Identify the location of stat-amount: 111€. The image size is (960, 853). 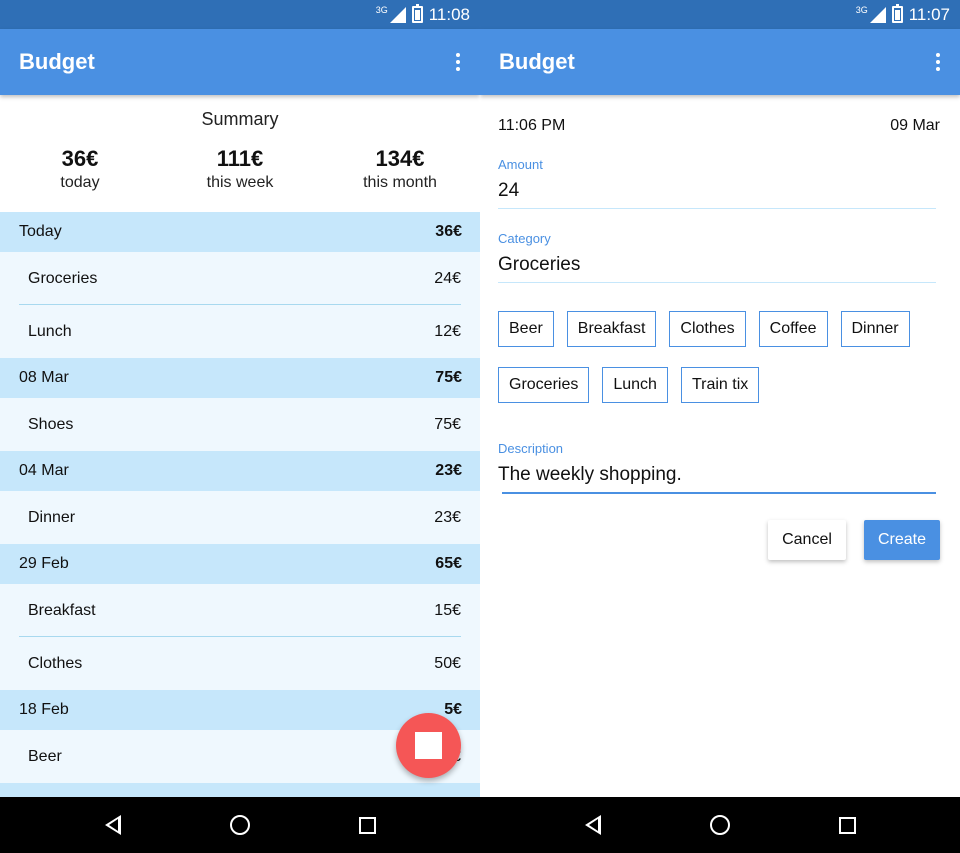
(240, 158).